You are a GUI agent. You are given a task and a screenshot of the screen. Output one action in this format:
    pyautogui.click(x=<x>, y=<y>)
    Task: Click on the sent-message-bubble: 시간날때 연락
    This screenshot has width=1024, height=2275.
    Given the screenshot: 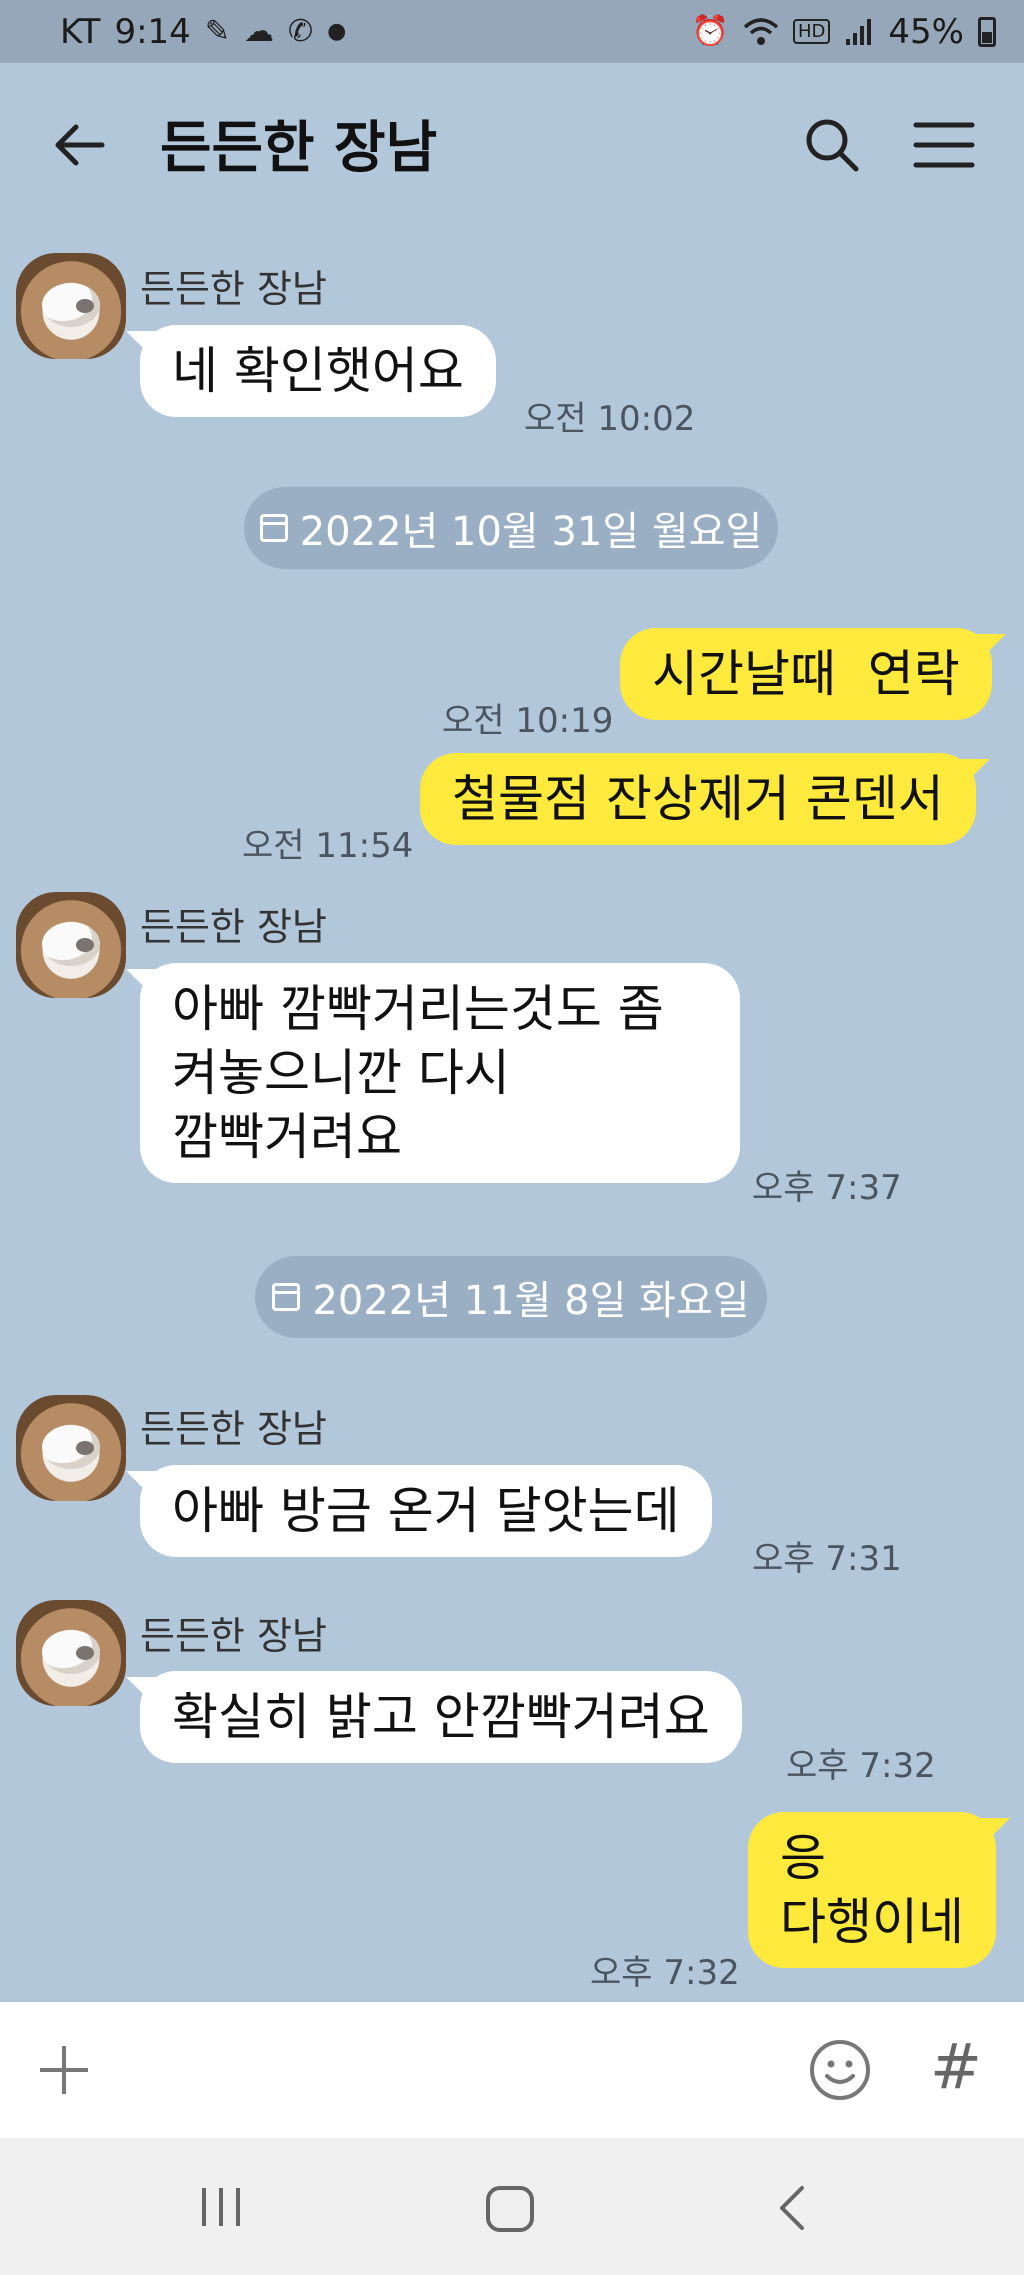 What is the action you would take?
    pyautogui.click(x=806, y=674)
    